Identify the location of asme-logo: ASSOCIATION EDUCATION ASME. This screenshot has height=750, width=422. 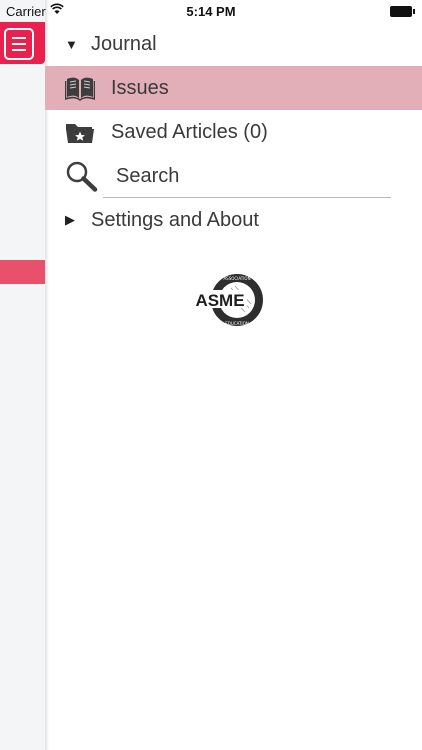
(230, 300).